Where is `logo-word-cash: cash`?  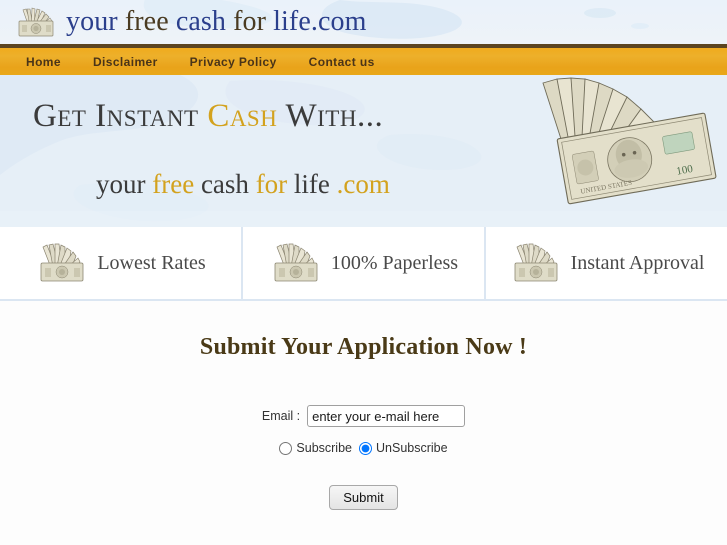 logo-word-cash: cash is located at coordinates (204, 21).